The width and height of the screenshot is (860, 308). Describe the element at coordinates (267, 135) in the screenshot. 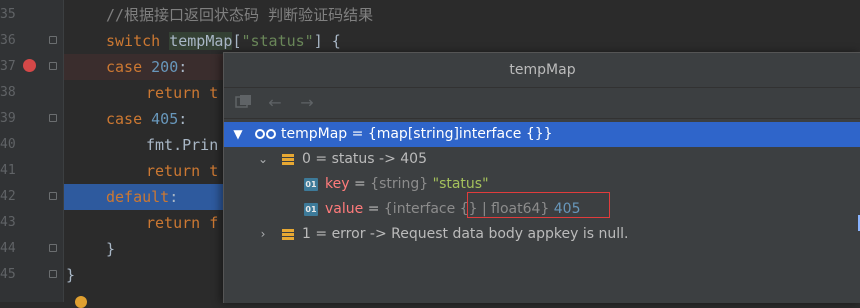

I see `watch-glasses-icon` at that location.